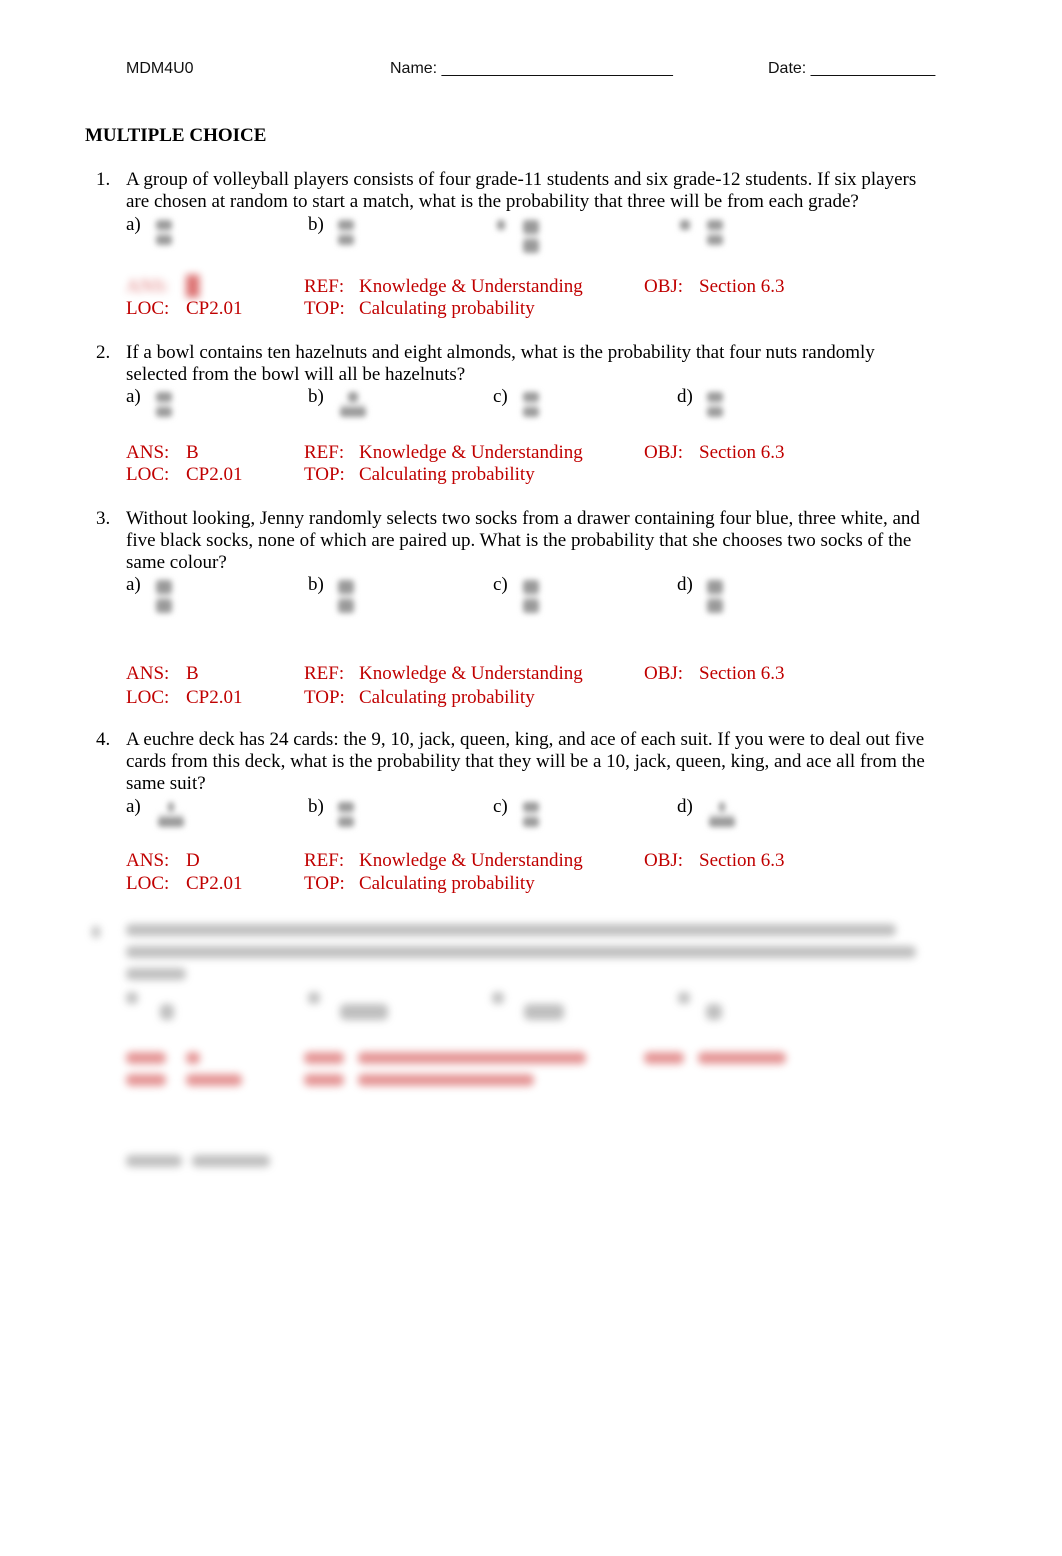 This screenshot has width=1062, height=1556. What do you see at coordinates (103, 739) in the screenshot?
I see `question-number: 4.` at bounding box center [103, 739].